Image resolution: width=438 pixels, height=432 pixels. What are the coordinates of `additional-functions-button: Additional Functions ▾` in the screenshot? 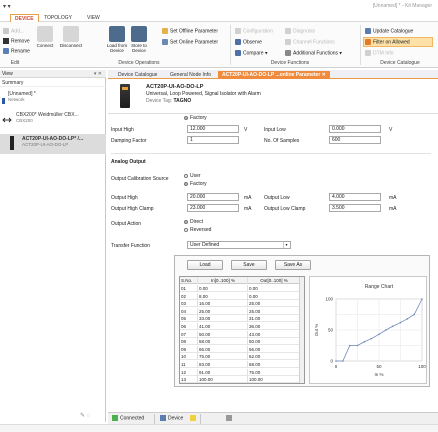 It's located at (313, 53).